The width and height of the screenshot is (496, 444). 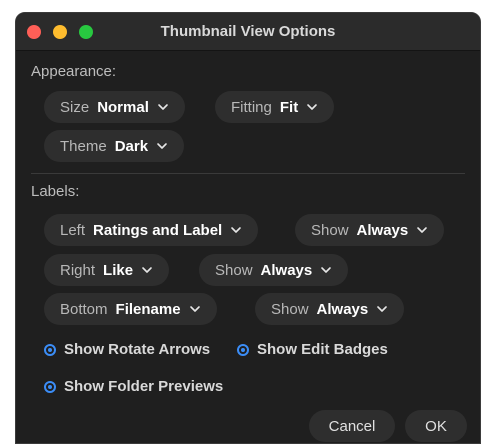 What do you see at coordinates (352, 426) in the screenshot?
I see `cancel-button: Cancel` at bounding box center [352, 426].